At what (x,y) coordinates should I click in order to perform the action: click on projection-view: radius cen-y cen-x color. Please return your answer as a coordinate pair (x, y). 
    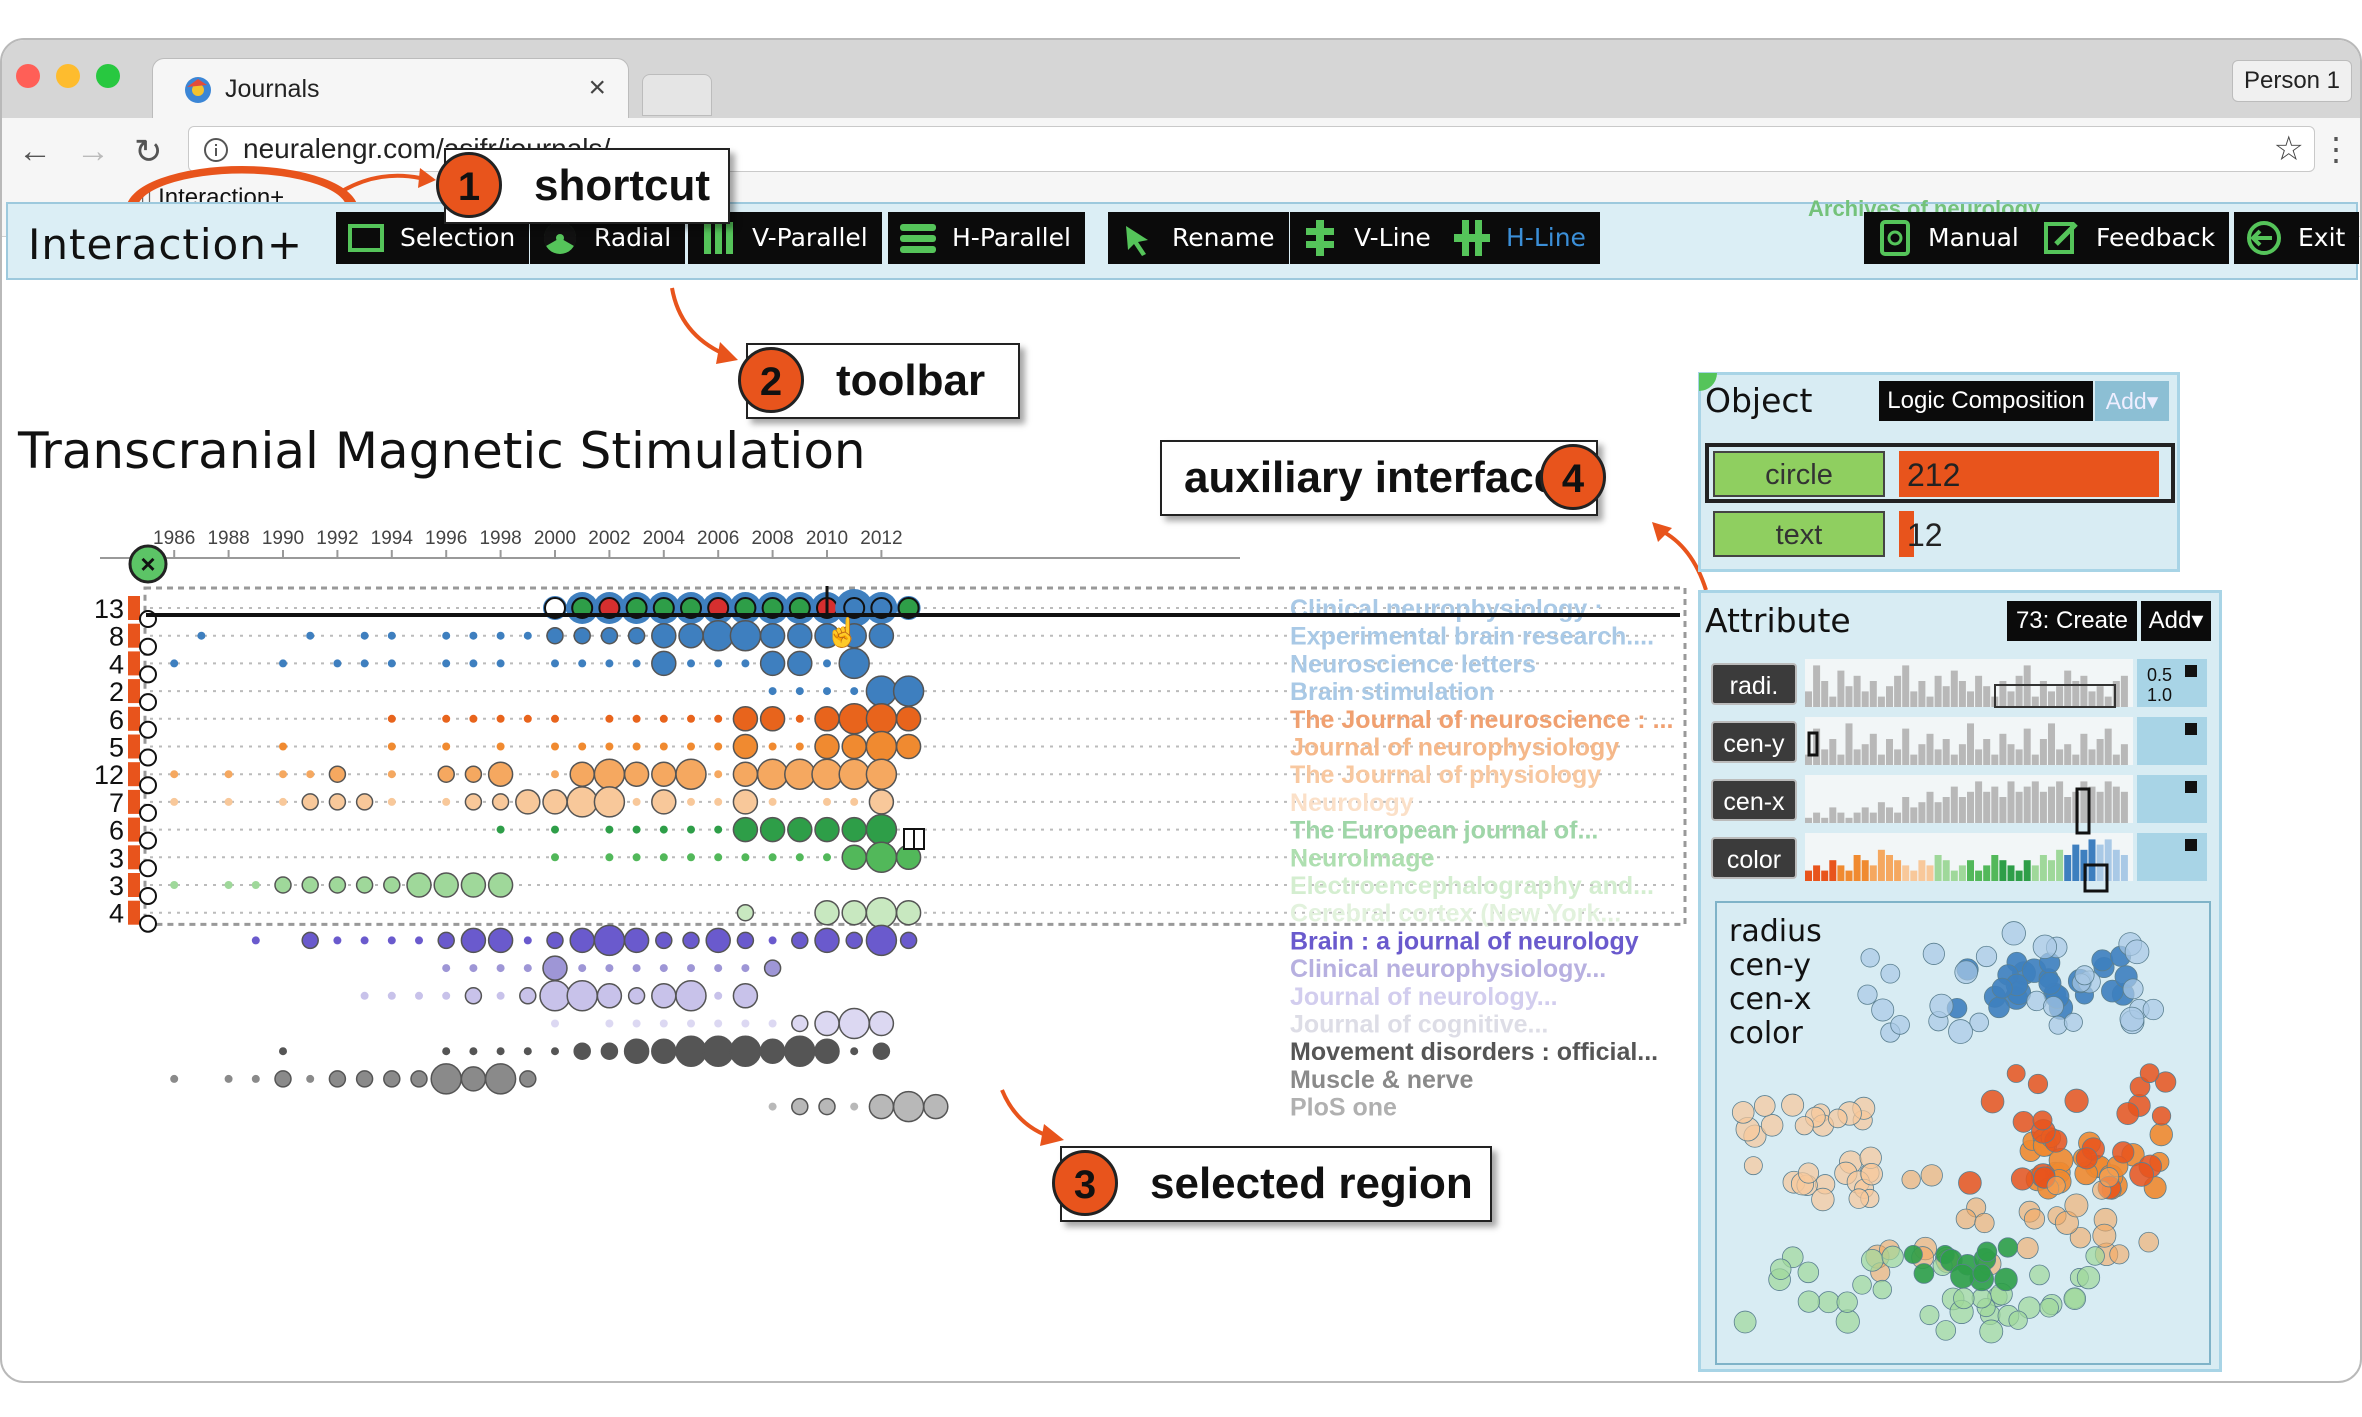
    Looking at the image, I should click on (1963, 1133).